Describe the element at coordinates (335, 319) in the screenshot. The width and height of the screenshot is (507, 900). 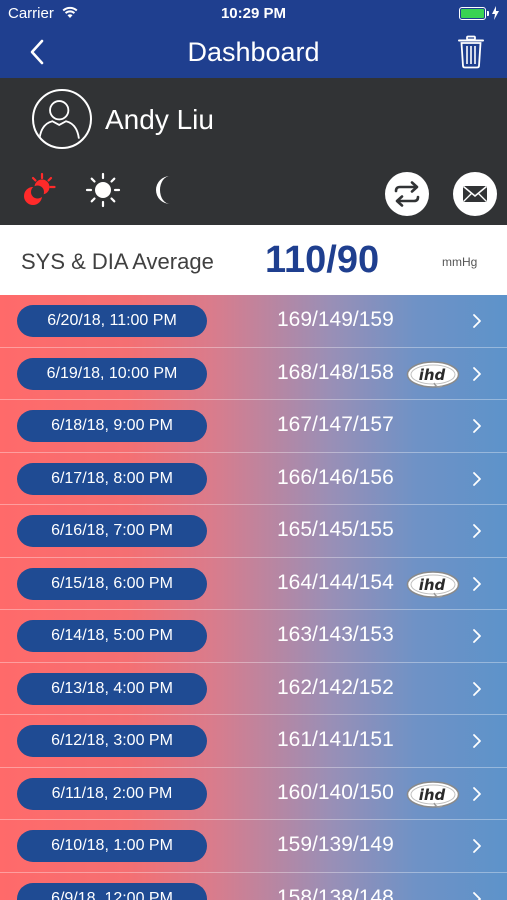
I see `reading-value: 169/149/159` at that location.